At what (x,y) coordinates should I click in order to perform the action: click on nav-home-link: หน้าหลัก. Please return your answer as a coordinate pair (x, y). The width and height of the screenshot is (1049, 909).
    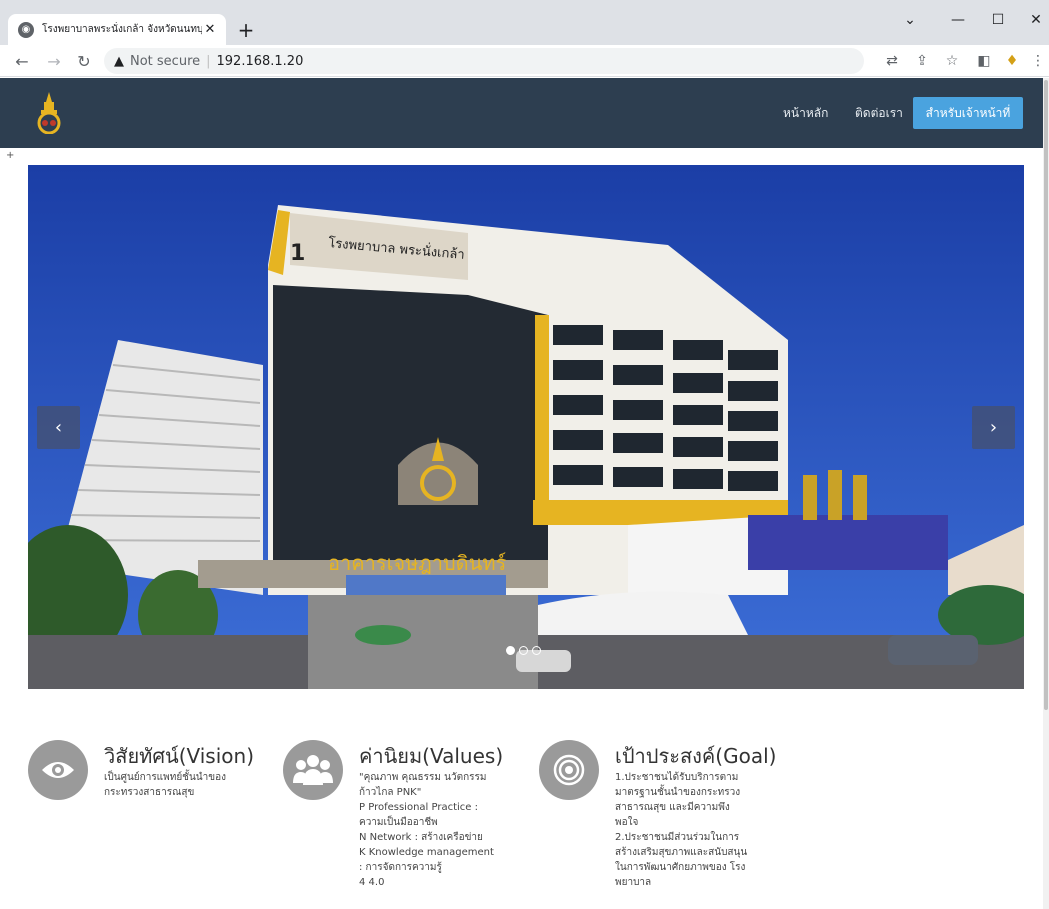
    Looking at the image, I should click on (805, 113).